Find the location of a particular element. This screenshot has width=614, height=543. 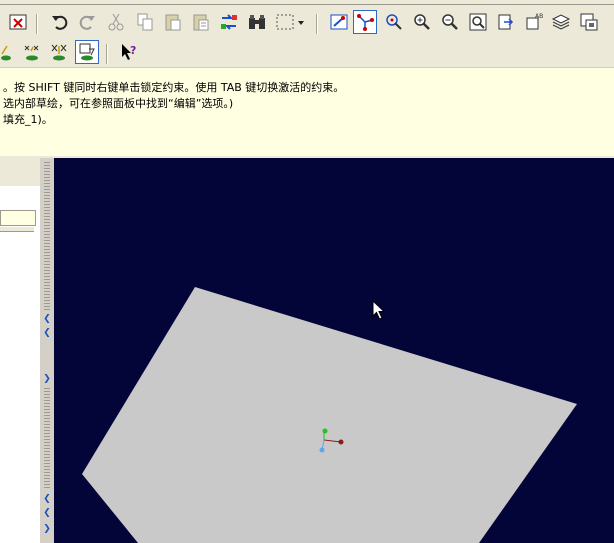

select-box-icon is located at coordinates (285, 22).